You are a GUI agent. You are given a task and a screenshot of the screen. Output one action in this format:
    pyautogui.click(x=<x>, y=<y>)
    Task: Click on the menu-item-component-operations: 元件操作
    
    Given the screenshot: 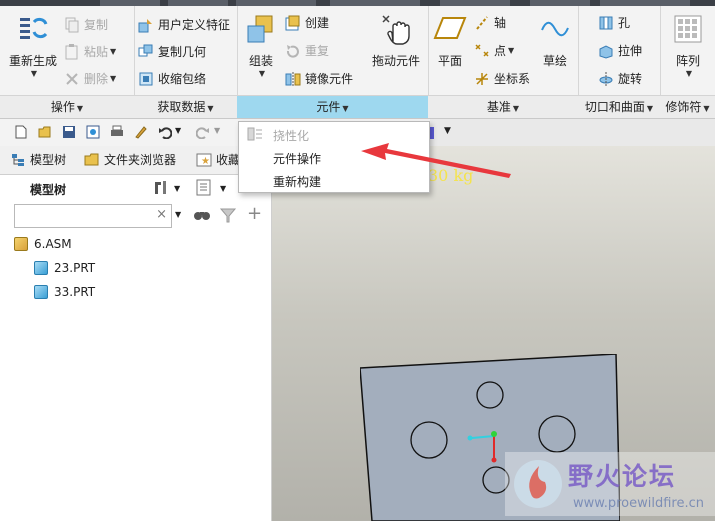 What is the action you would take?
    pyautogui.click(x=297, y=158)
    